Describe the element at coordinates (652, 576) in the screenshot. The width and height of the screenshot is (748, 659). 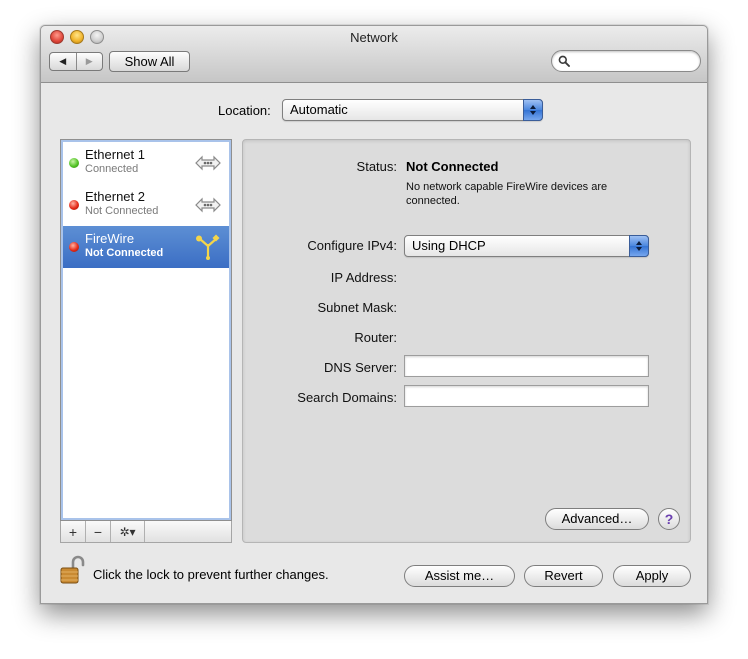
I see `apply-button: Apply` at that location.